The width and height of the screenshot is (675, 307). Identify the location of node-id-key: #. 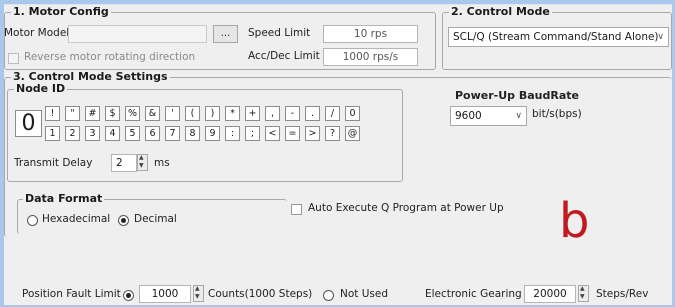
(92, 113).